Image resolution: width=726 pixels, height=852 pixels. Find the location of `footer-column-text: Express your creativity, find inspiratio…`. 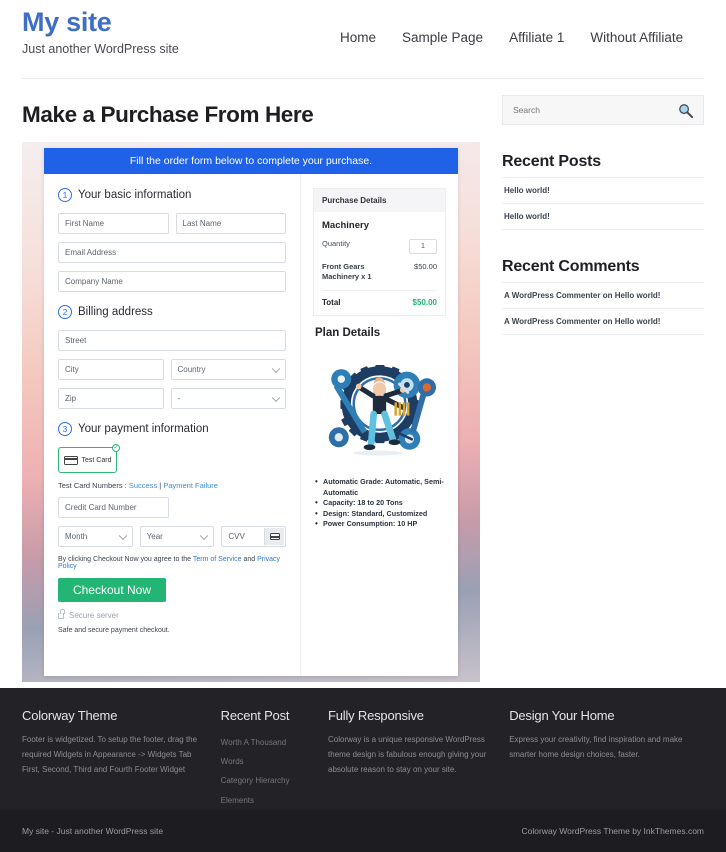

footer-column-text: Express your creativity, find inspiratio… is located at coordinates (596, 747).